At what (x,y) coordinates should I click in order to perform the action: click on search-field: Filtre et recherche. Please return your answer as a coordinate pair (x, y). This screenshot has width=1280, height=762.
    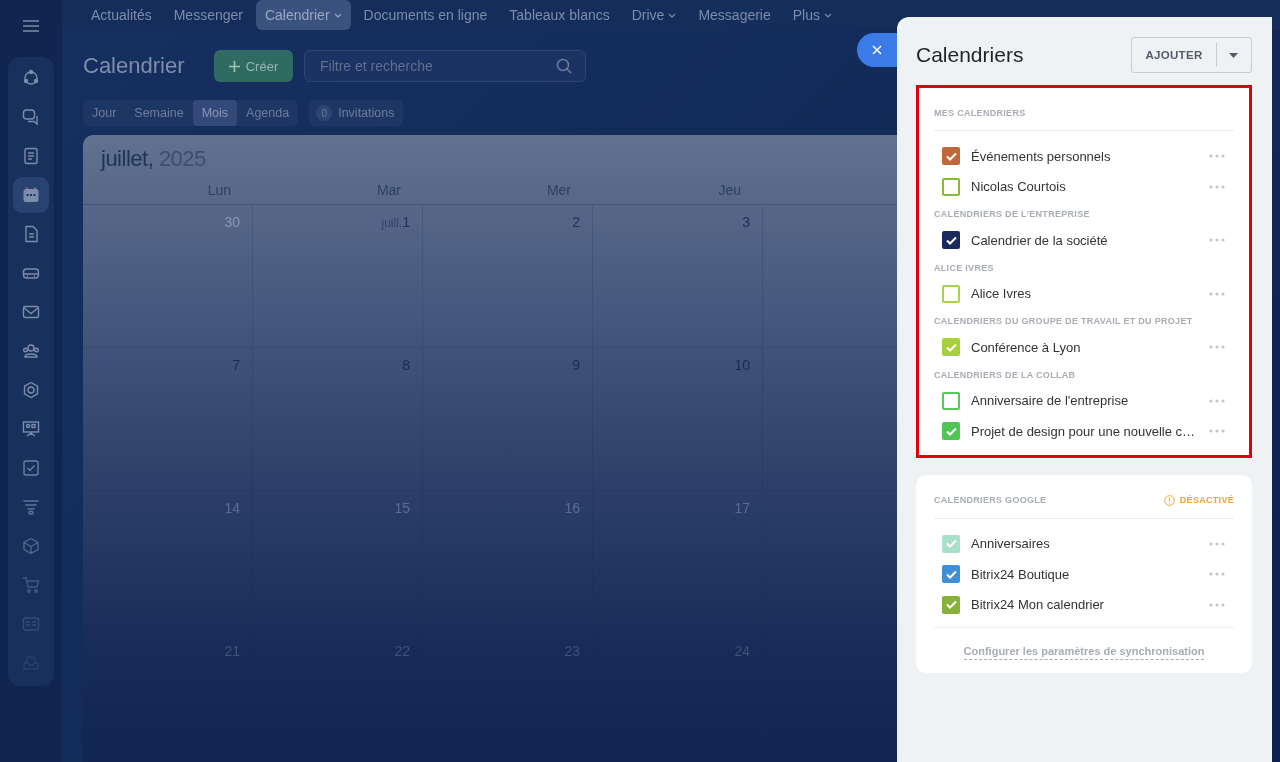
    Looking at the image, I should click on (445, 66).